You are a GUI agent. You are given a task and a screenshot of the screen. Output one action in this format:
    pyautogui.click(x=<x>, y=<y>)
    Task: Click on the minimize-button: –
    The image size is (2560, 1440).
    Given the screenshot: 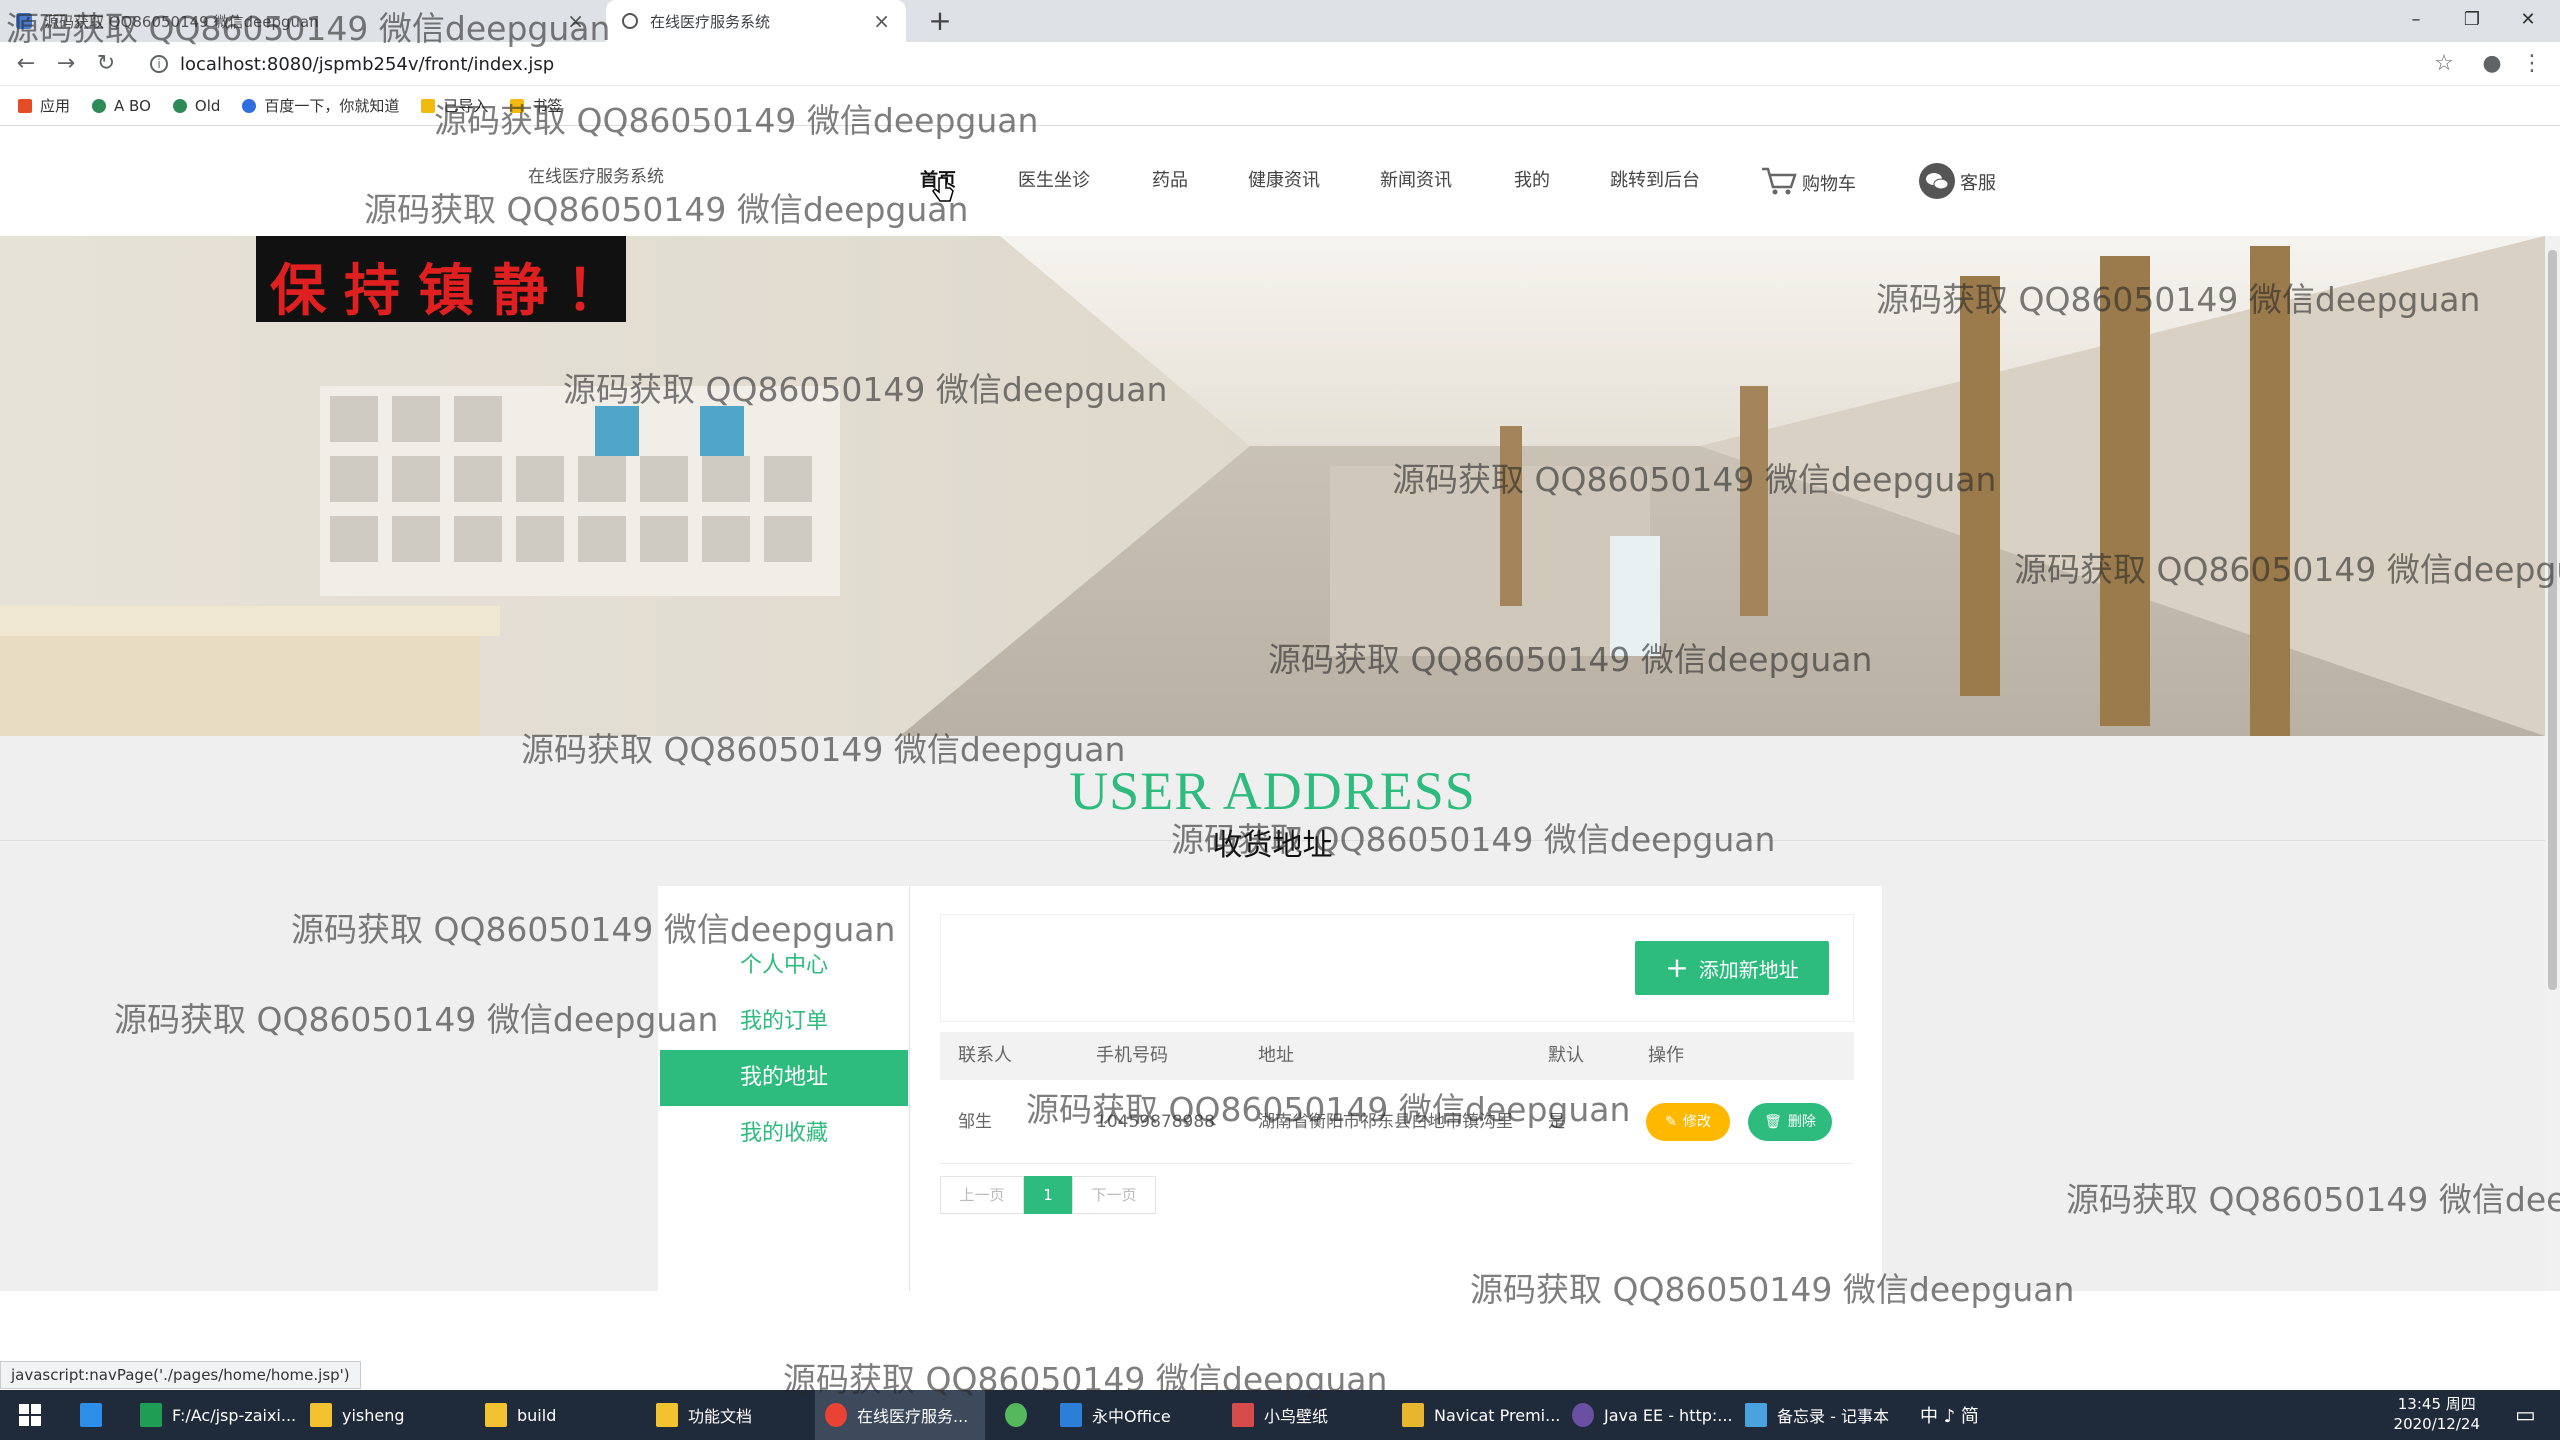 What is the action you would take?
    pyautogui.click(x=2416, y=21)
    